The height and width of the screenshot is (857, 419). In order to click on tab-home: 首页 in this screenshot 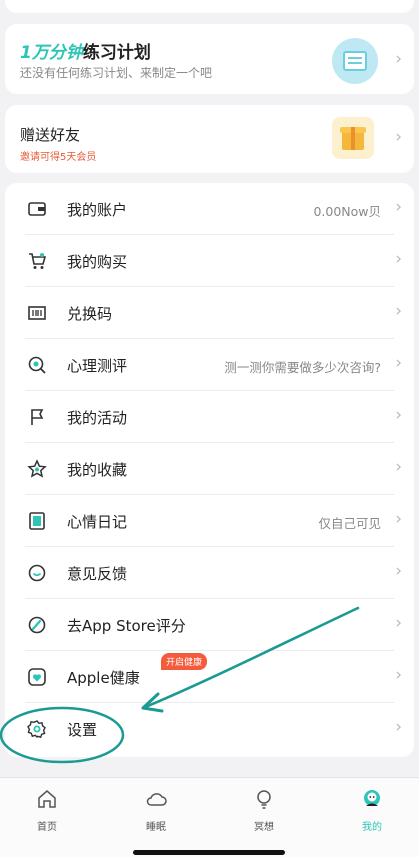, I will do `click(49, 808)`.